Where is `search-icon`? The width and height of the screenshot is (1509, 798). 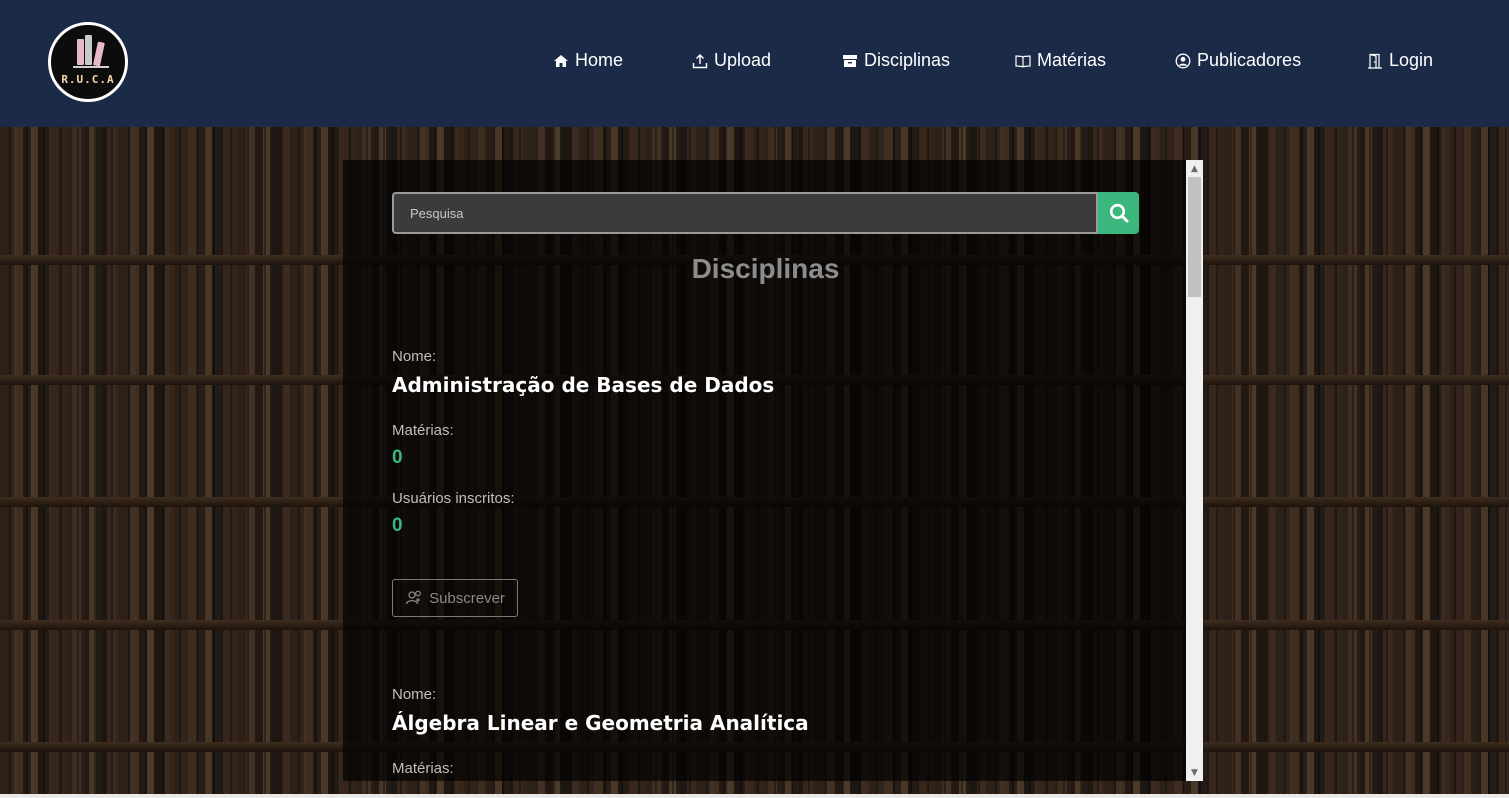 search-icon is located at coordinates (1118, 213).